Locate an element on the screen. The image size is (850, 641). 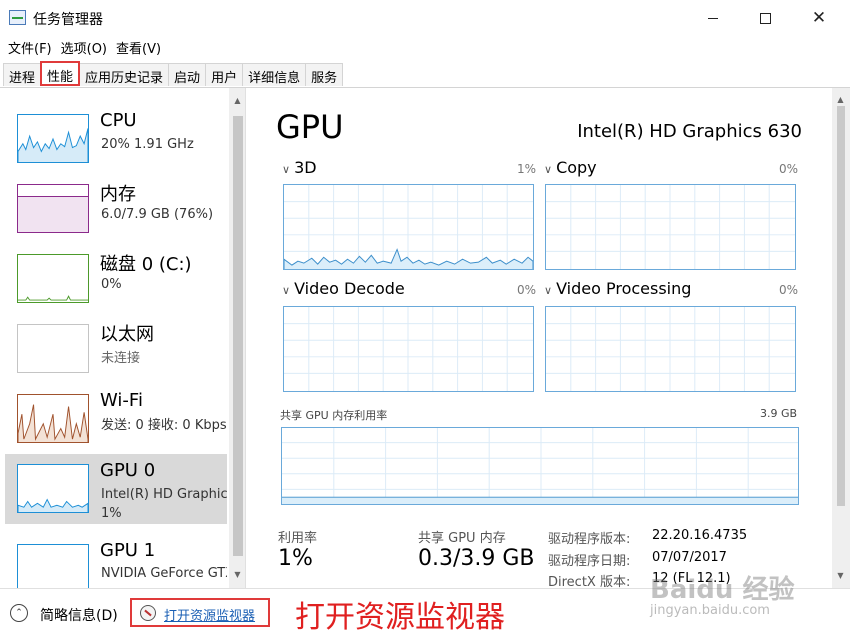
tab-bar: 进程 性能 应用历史记录 启动 用户 详细信息 服务 is located at coordinates (173, 74).